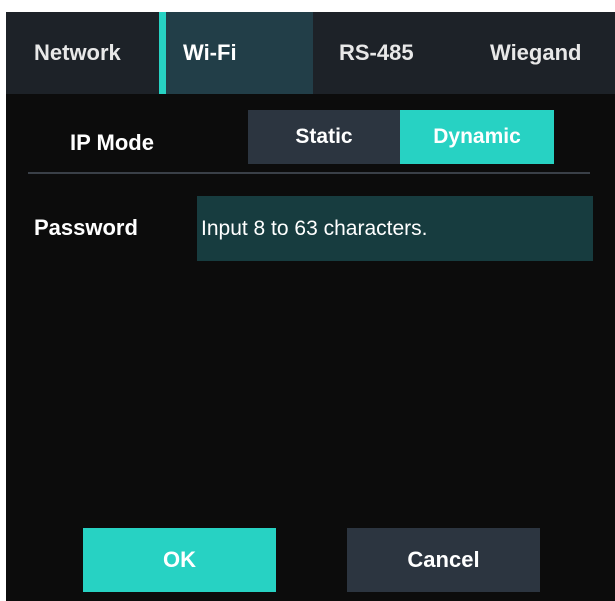 The width and height of the screenshot is (615, 601). Describe the element at coordinates (376, 53) in the screenshot. I see `tab-rs485: RS-485` at that location.